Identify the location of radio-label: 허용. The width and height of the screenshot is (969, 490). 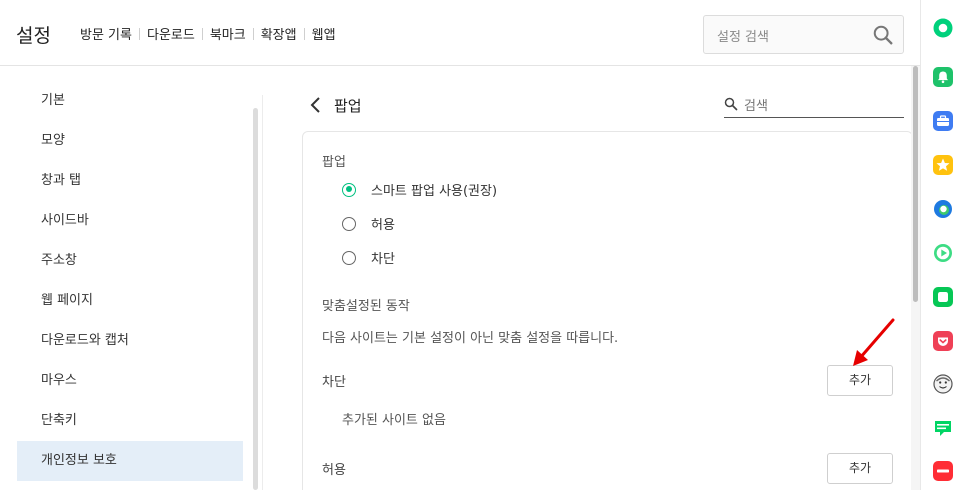
(383, 225).